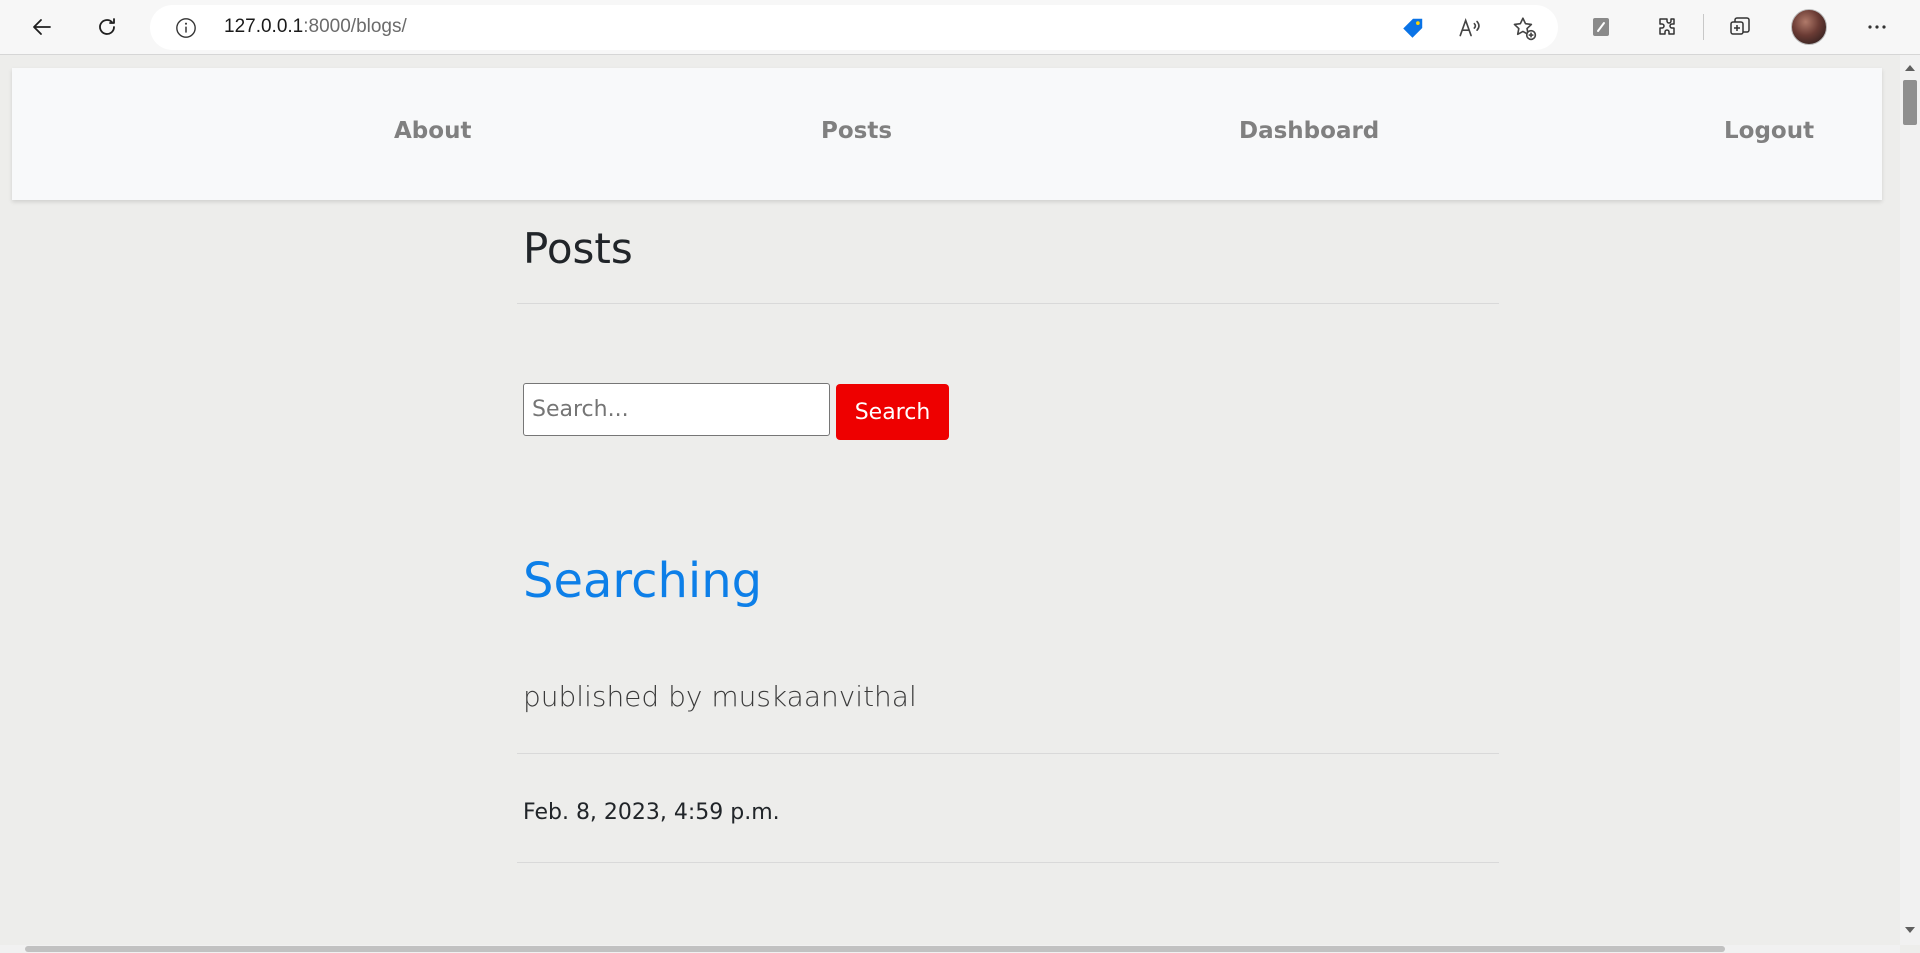 This screenshot has width=1920, height=953. What do you see at coordinates (1524, 28) in the screenshot?
I see `add-favorite-icon` at bounding box center [1524, 28].